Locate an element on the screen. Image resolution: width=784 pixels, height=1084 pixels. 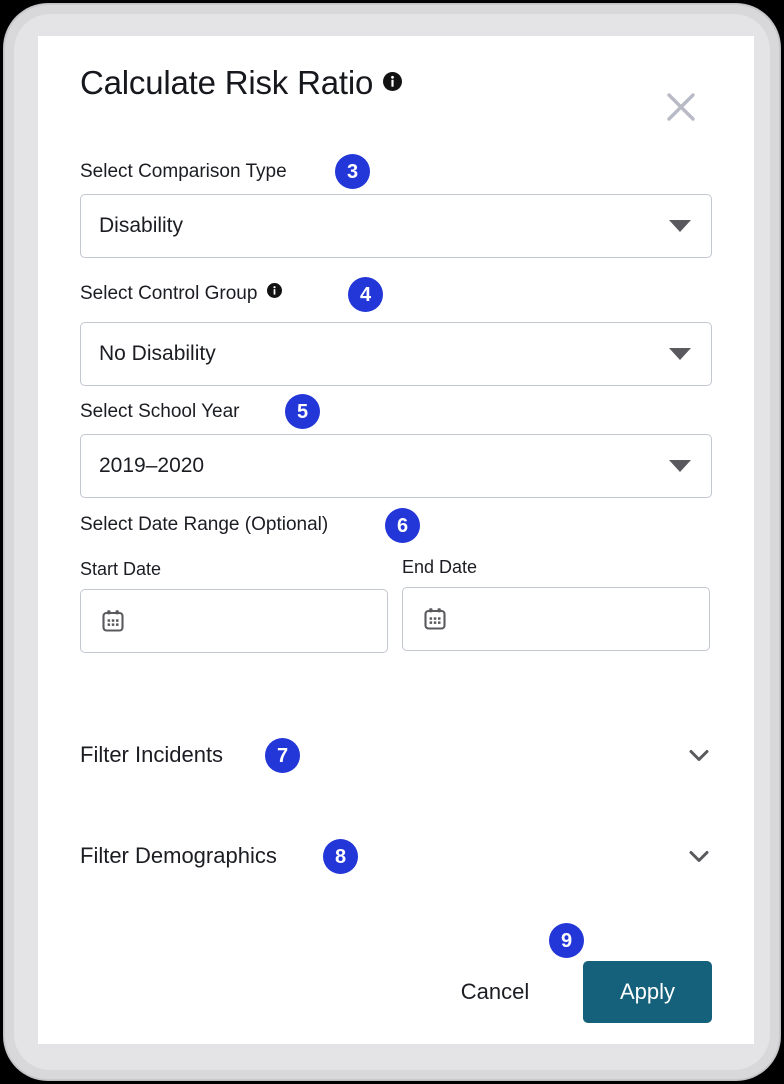
step-badge-3: 3 is located at coordinates (352, 171).